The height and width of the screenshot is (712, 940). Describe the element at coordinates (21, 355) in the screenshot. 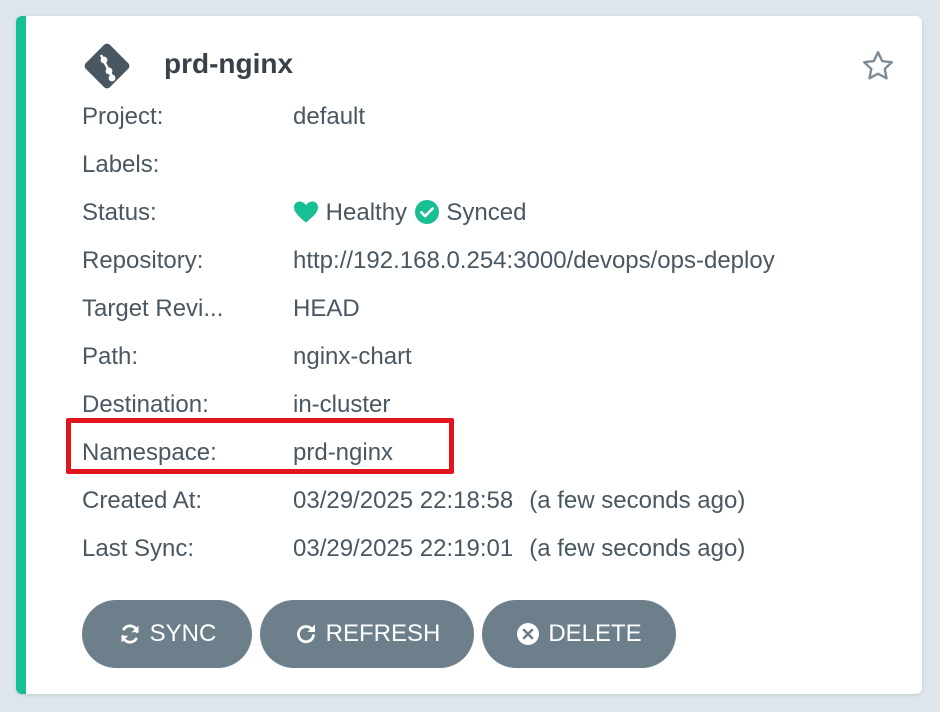

I see `health-status-bar` at that location.